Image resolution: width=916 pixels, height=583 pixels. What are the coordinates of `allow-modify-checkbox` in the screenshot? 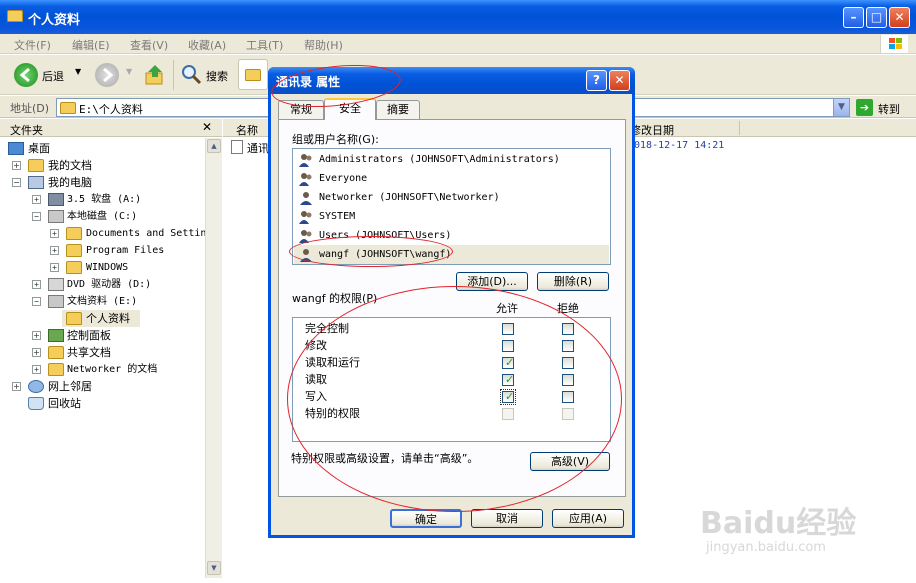 It's located at (508, 346).